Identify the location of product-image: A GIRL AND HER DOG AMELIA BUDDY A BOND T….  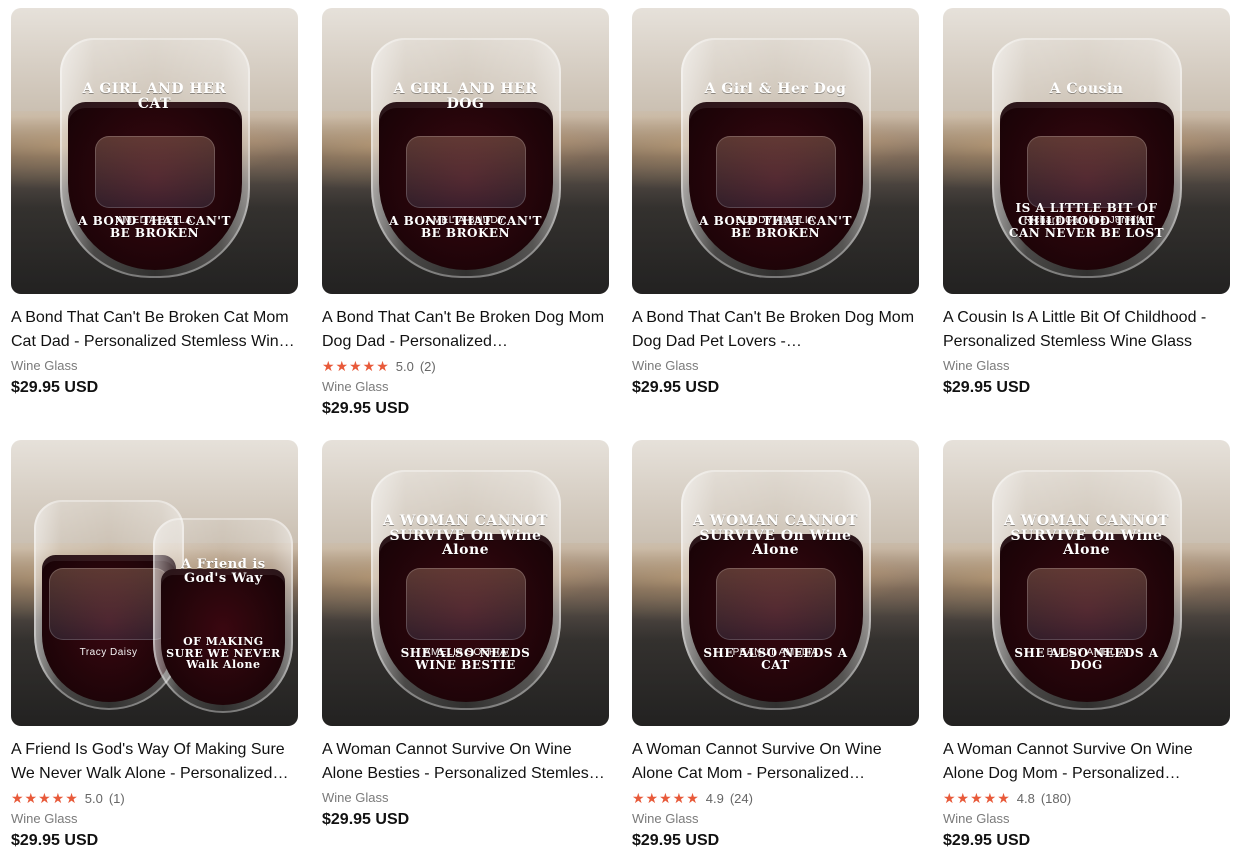
(465, 151).